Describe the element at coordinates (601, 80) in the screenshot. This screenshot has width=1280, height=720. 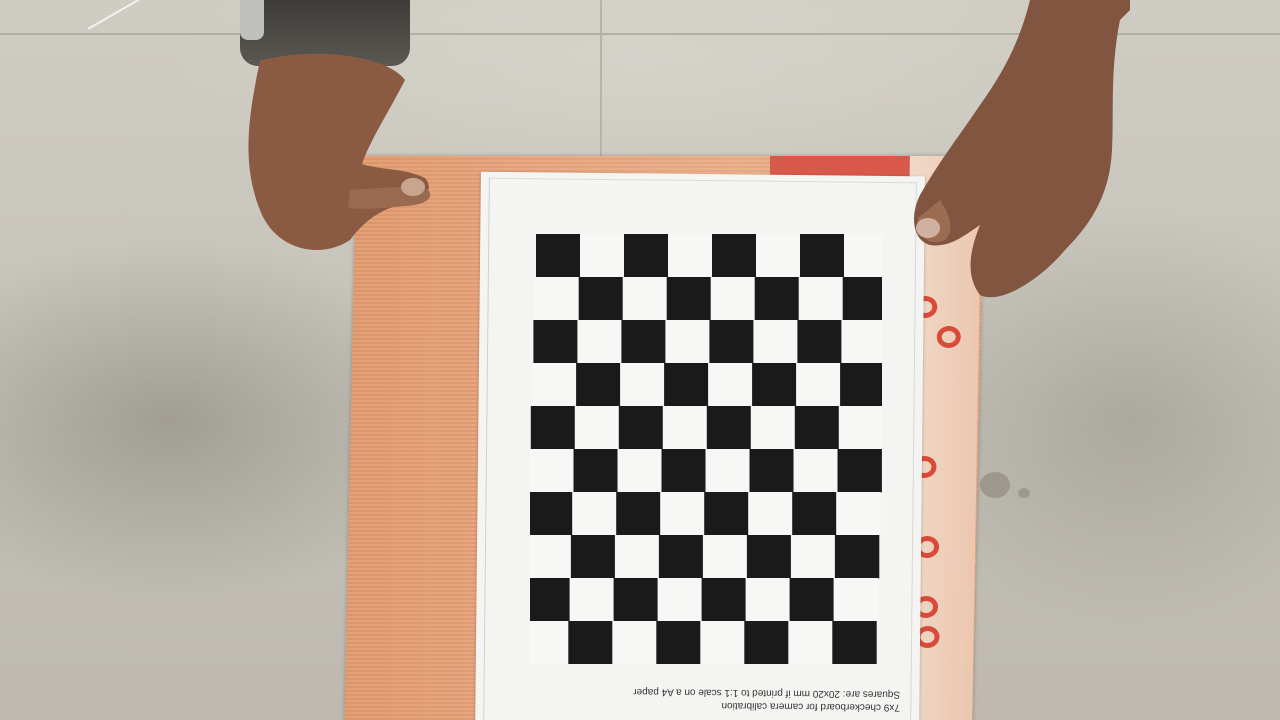
I see `floor-tile-seam-vertical` at that location.